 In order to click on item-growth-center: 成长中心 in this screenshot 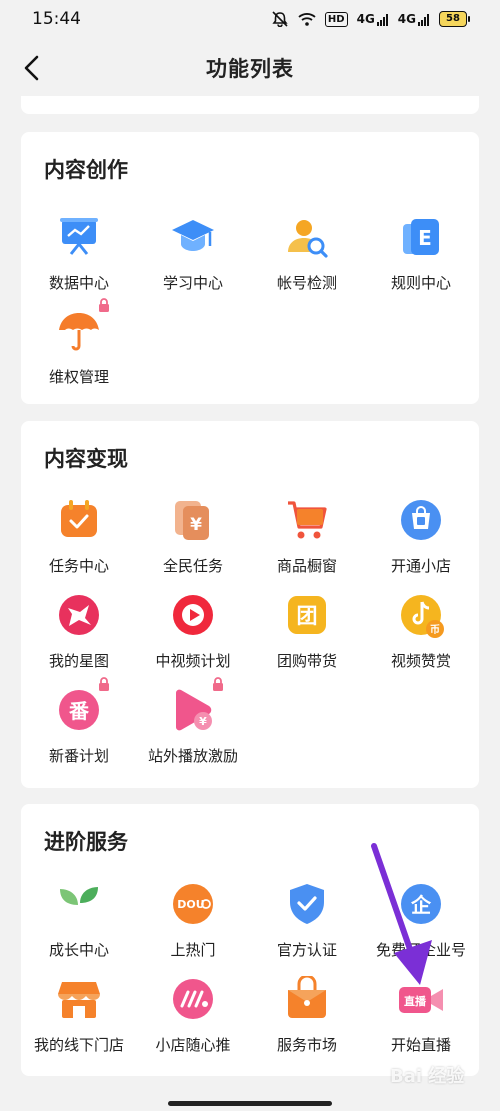, I will do `click(79, 926)`.